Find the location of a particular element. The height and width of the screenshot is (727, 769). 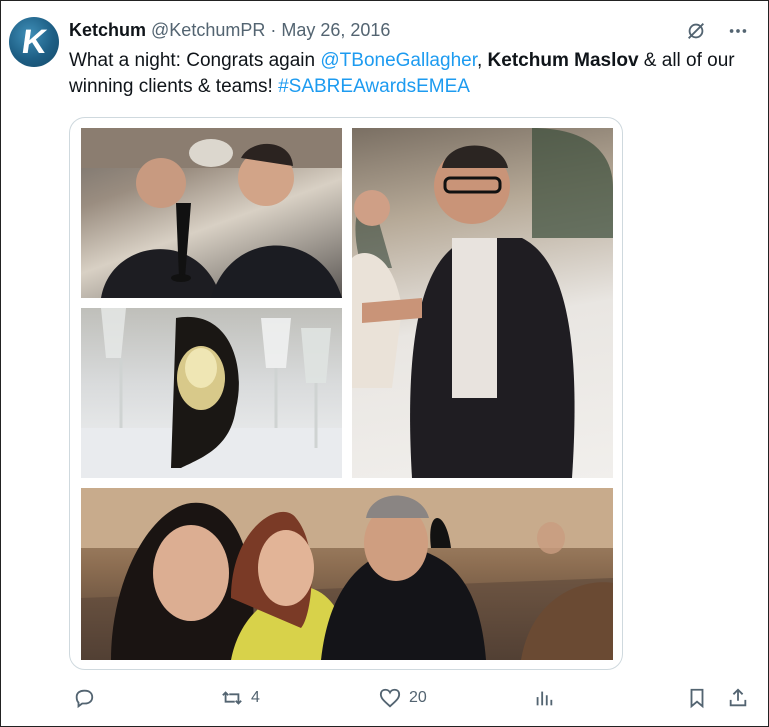

reply-button is located at coordinates (88, 698).